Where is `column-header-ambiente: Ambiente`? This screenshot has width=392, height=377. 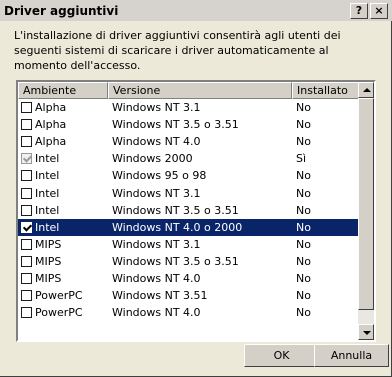
column-header-ambiente: Ambiente is located at coordinates (63, 90).